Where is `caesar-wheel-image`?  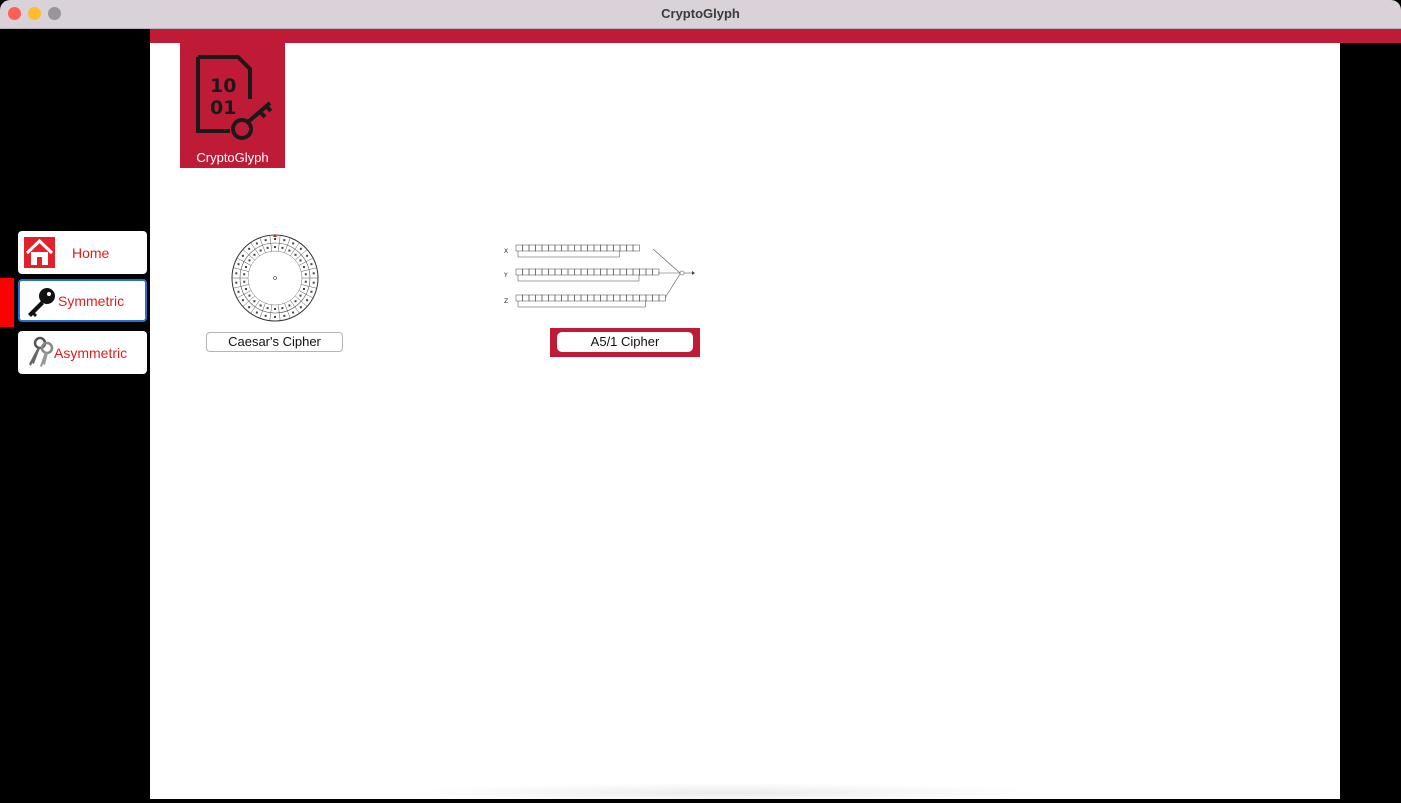
caesar-wheel-image is located at coordinates (275, 278).